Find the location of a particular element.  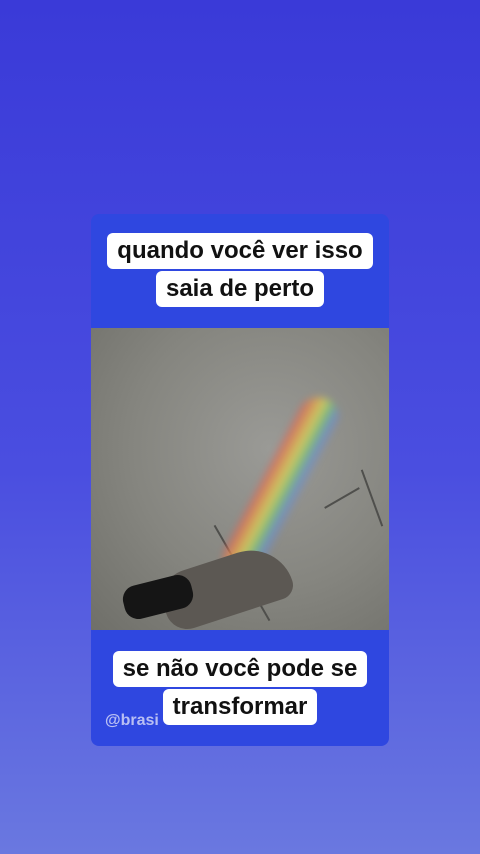

watermark-handle: @brasi is located at coordinates (132, 720).